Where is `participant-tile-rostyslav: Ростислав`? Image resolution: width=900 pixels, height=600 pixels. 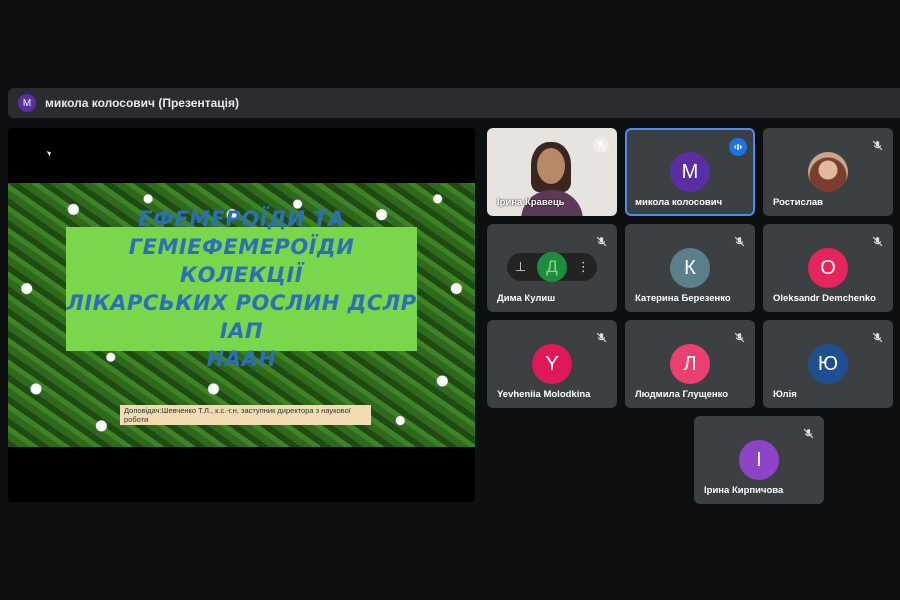
participant-tile-rostyslav: Ростислав is located at coordinates (828, 172).